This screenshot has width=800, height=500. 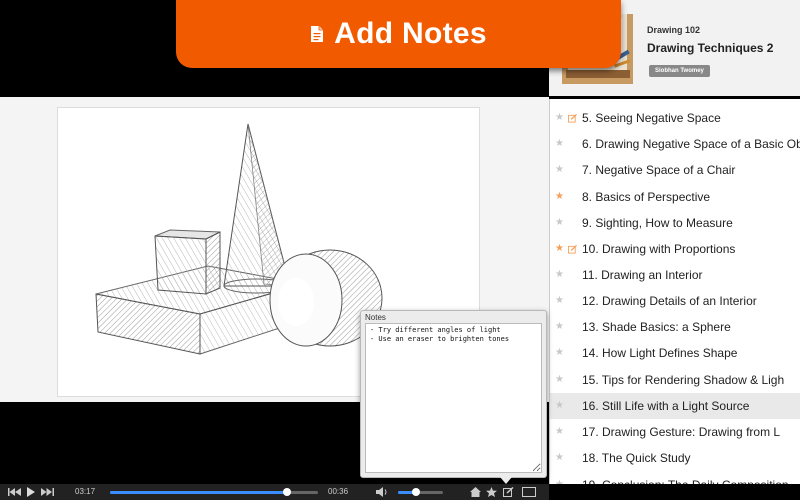 I want to click on lesson-item: ★ 5. Seeing Negative Space, so click(x=675, y=118).